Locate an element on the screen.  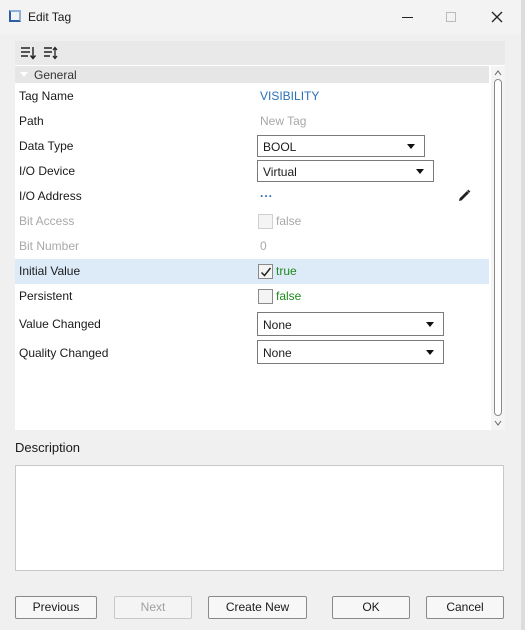
category-general: General is located at coordinates (252, 74).